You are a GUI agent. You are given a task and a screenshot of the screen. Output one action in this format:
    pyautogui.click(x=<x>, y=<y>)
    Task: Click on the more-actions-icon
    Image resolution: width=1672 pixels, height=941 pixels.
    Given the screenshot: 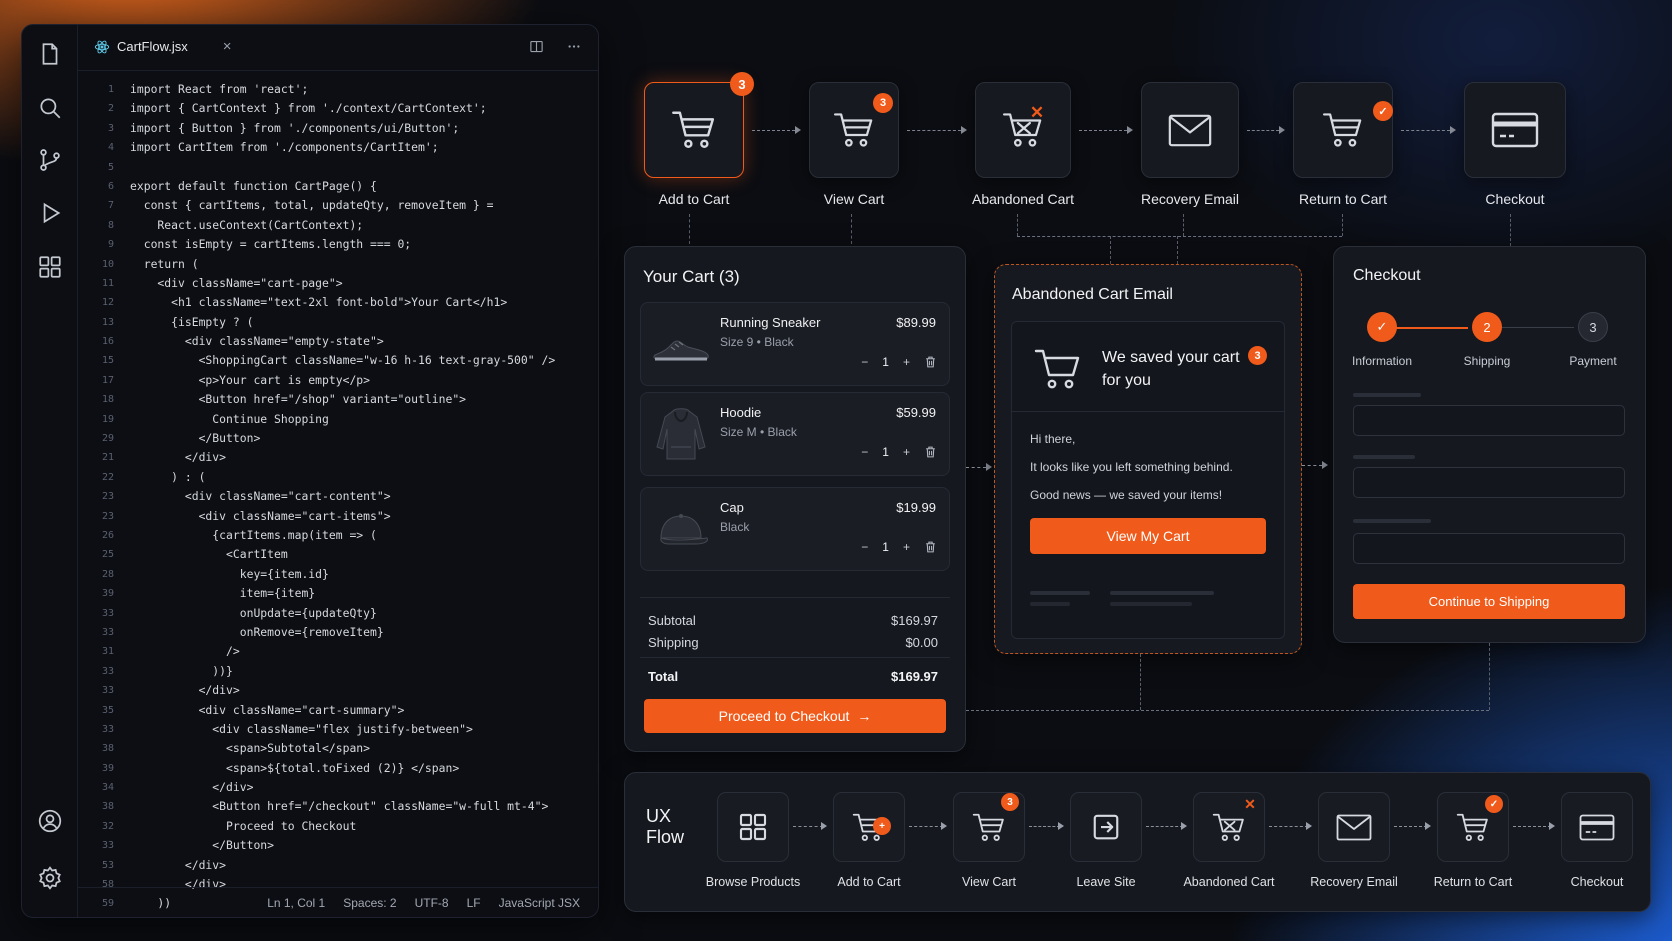 What is the action you would take?
    pyautogui.click(x=574, y=46)
    